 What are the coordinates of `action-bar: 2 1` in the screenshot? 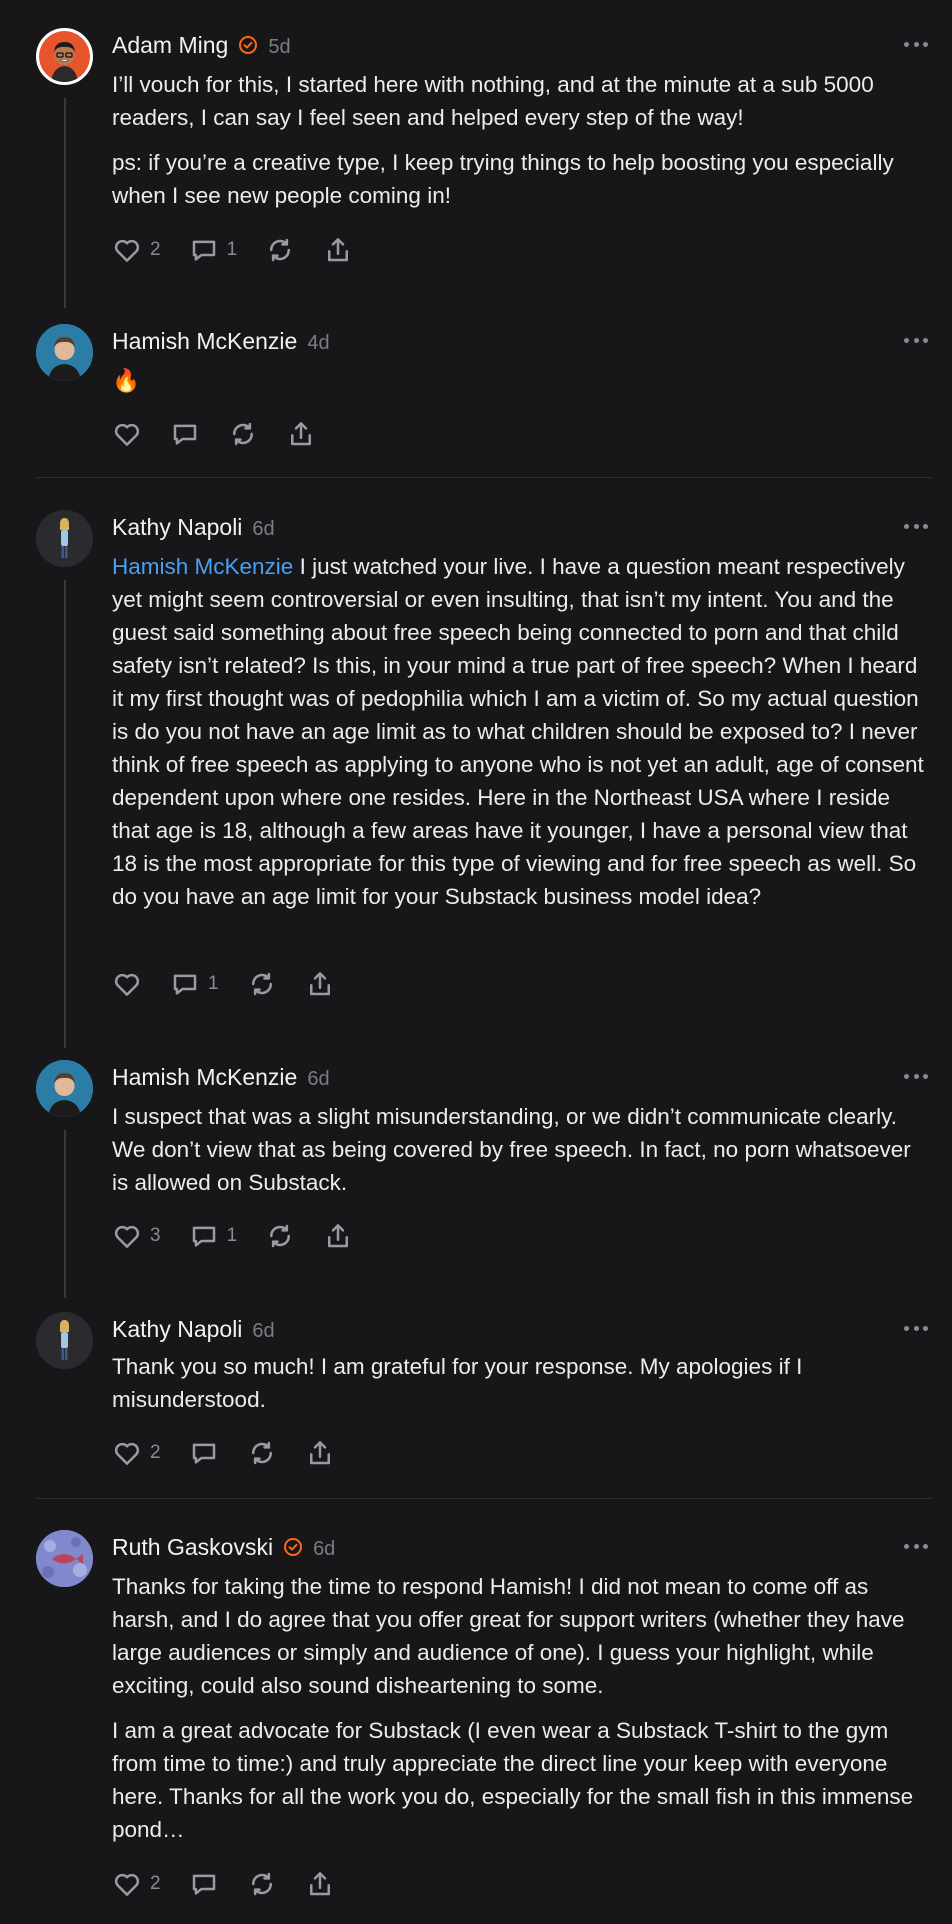 It's located at (246, 250).